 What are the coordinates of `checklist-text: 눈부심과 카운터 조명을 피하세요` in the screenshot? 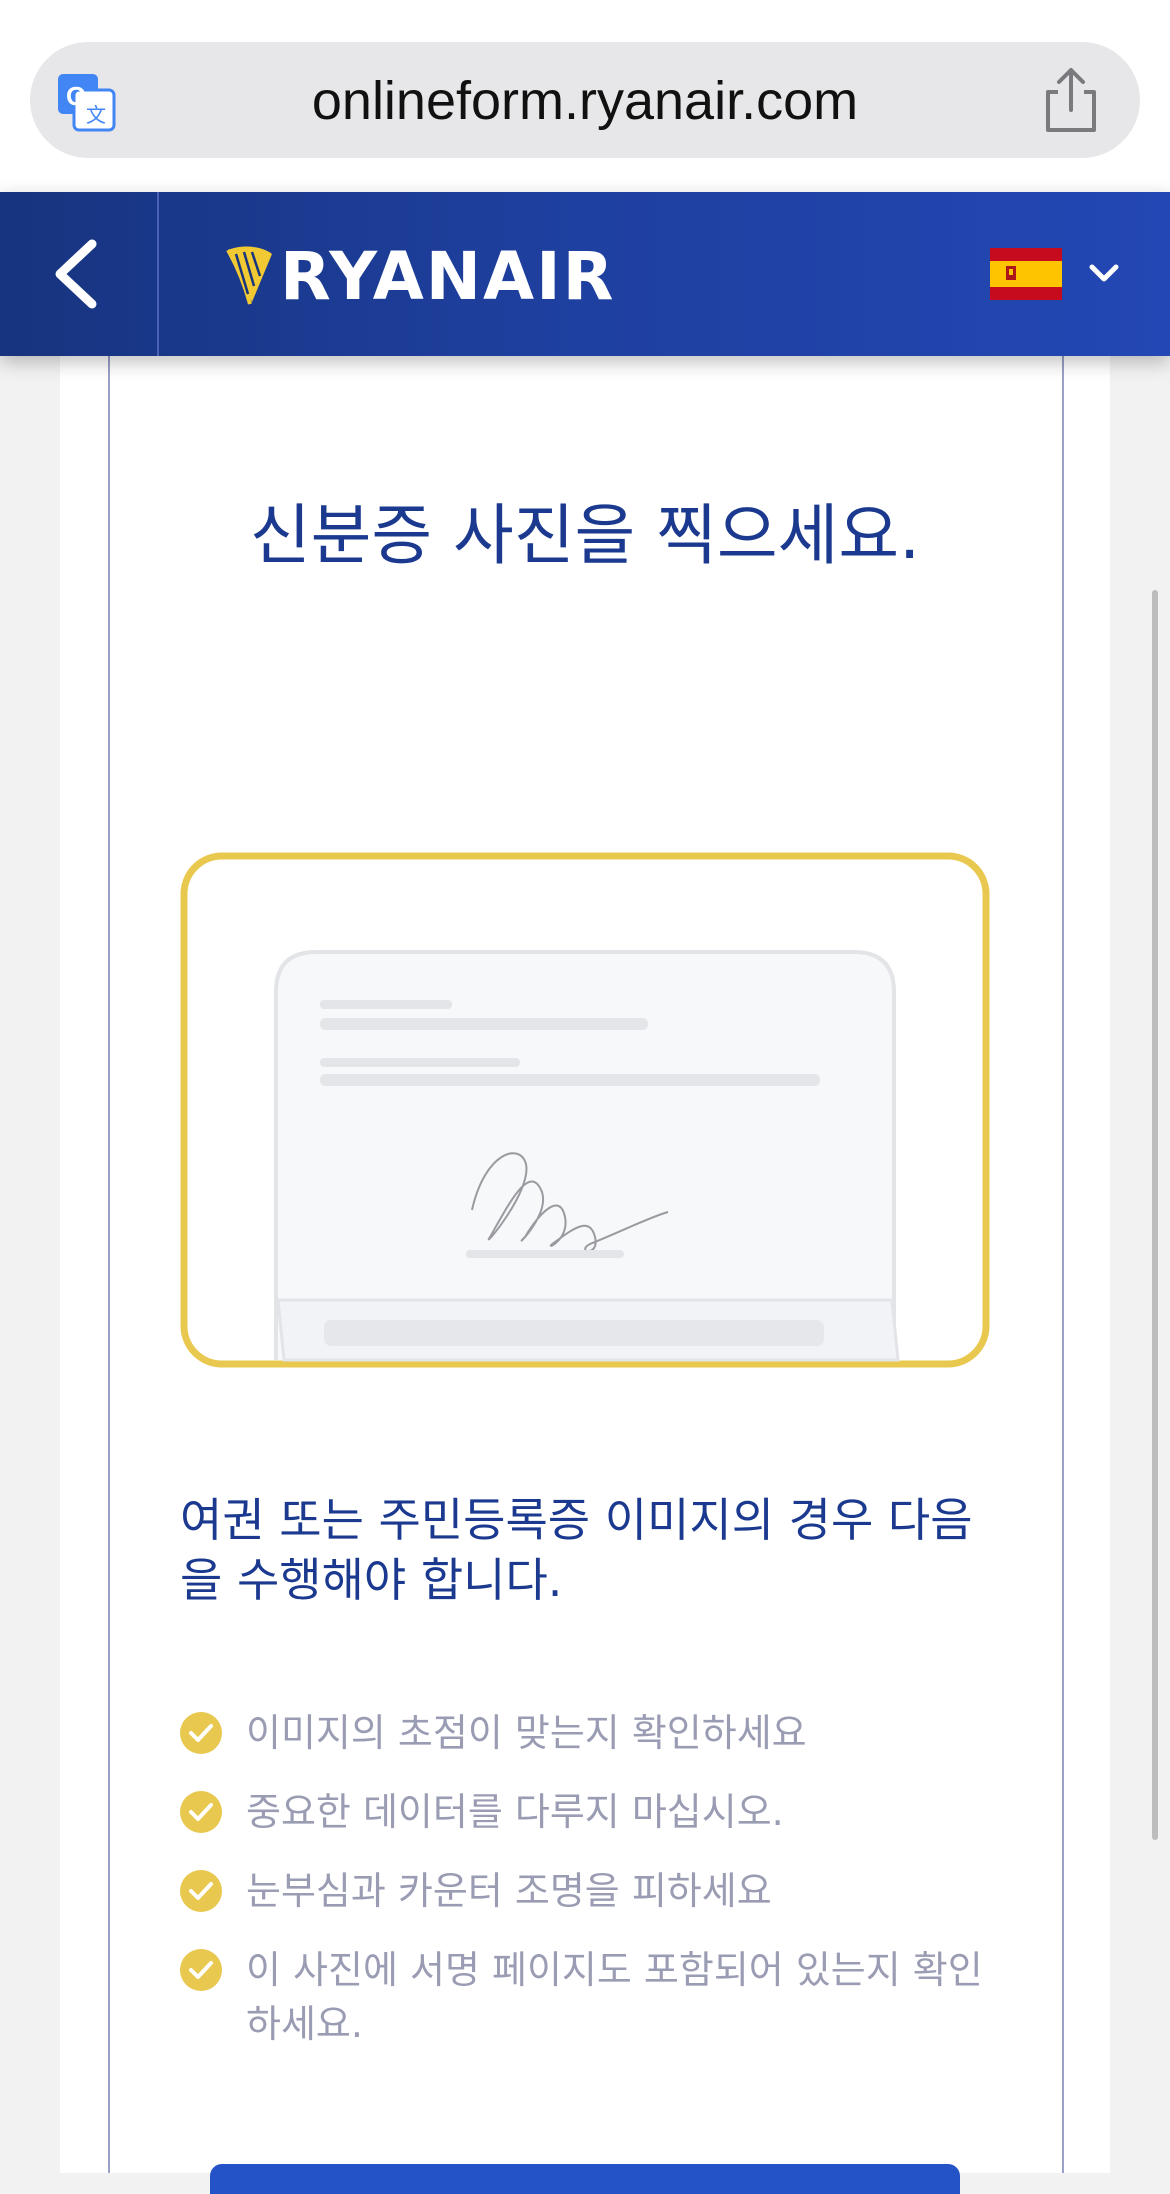 It's located at (509, 1891).